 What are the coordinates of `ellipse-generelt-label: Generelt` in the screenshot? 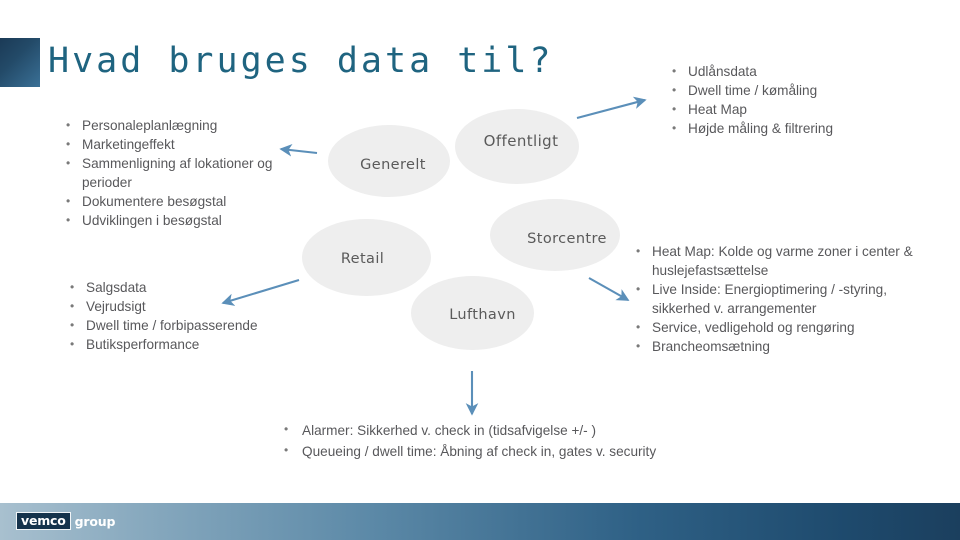 It's located at (393, 165).